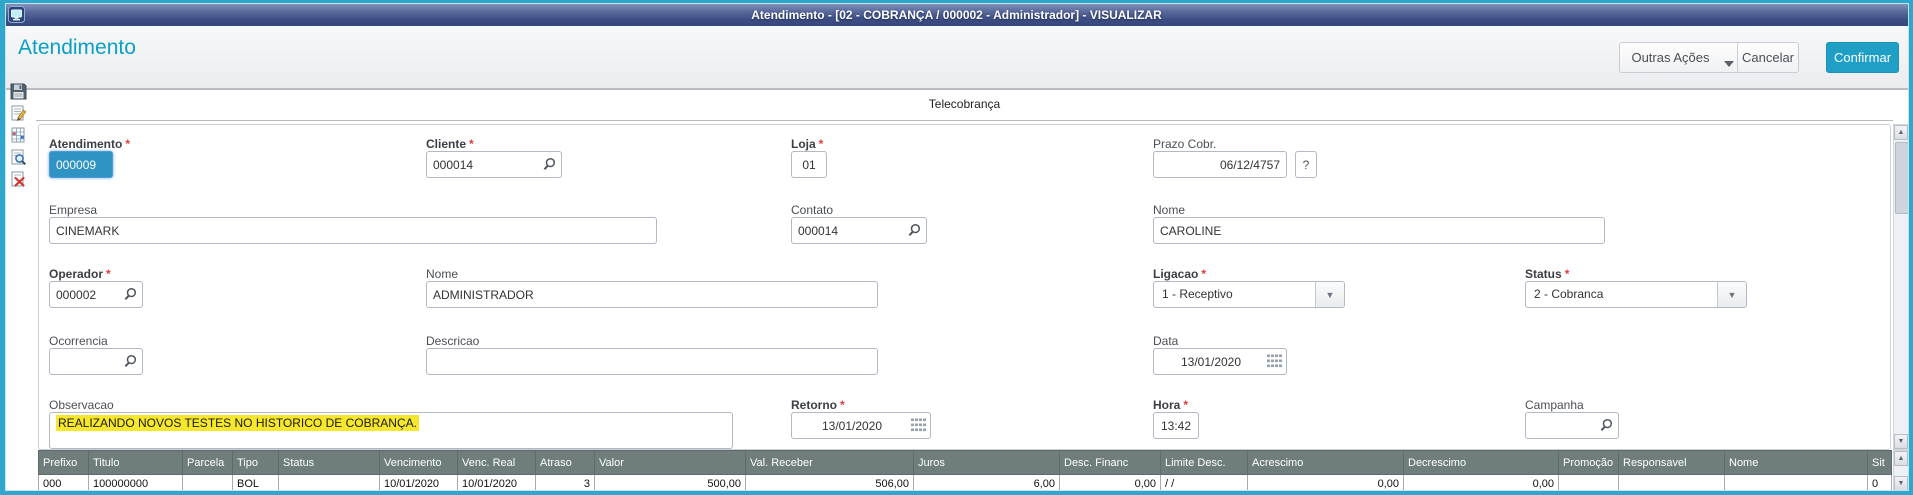 The width and height of the screenshot is (1913, 495). What do you see at coordinates (986, 462) in the screenshot?
I see `grid-column-header: Juros` at bounding box center [986, 462].